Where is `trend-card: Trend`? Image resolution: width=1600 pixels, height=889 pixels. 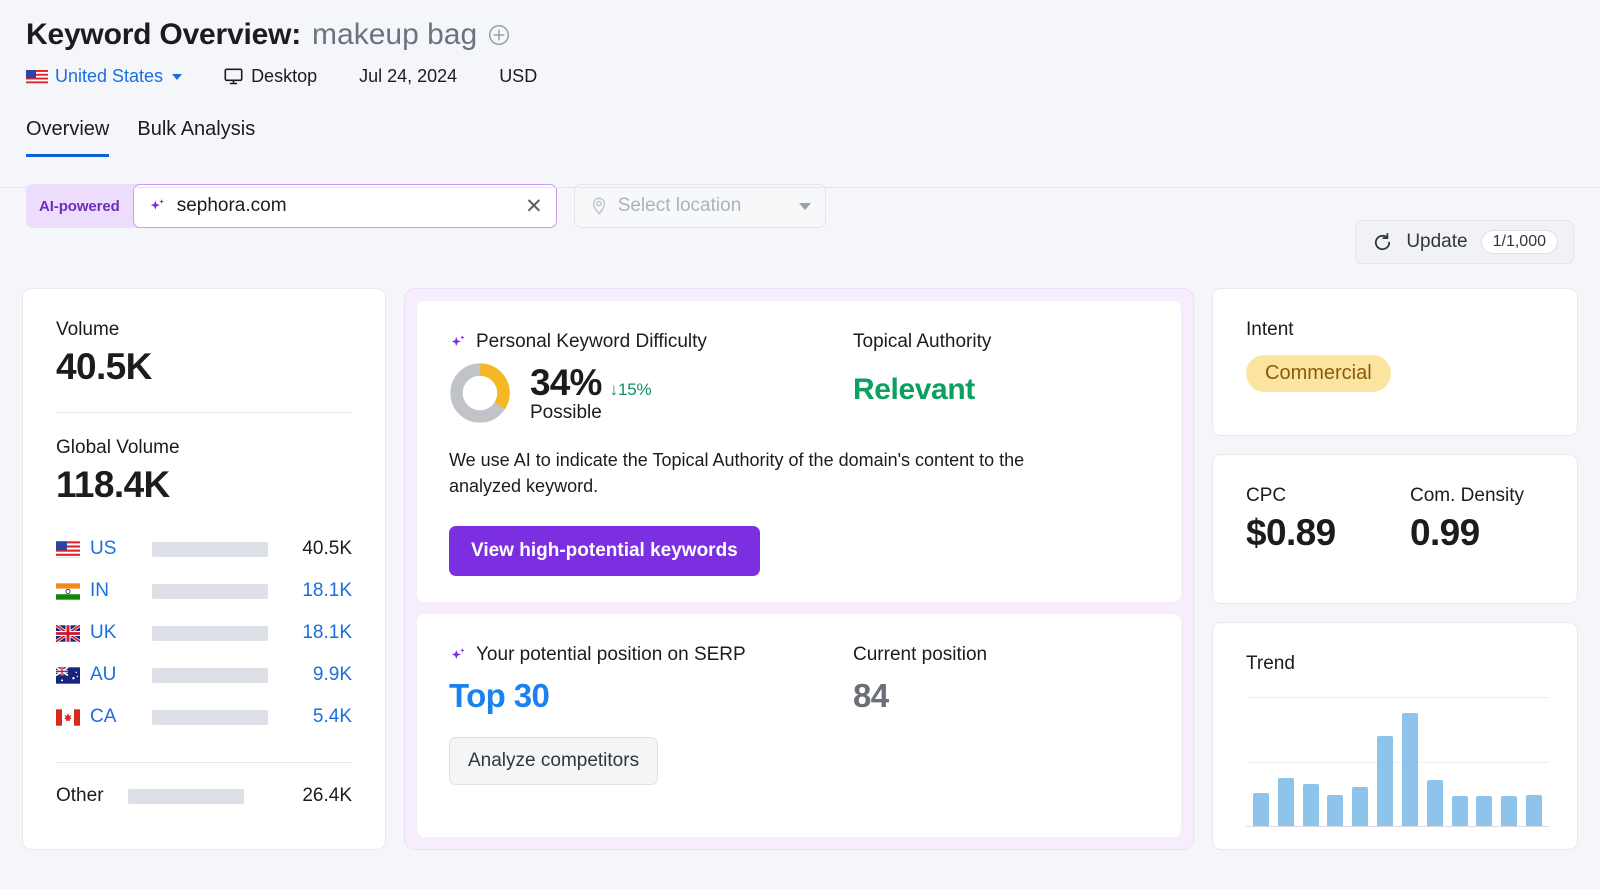
trend-card: Trend is located at coordinates (1395, 736).